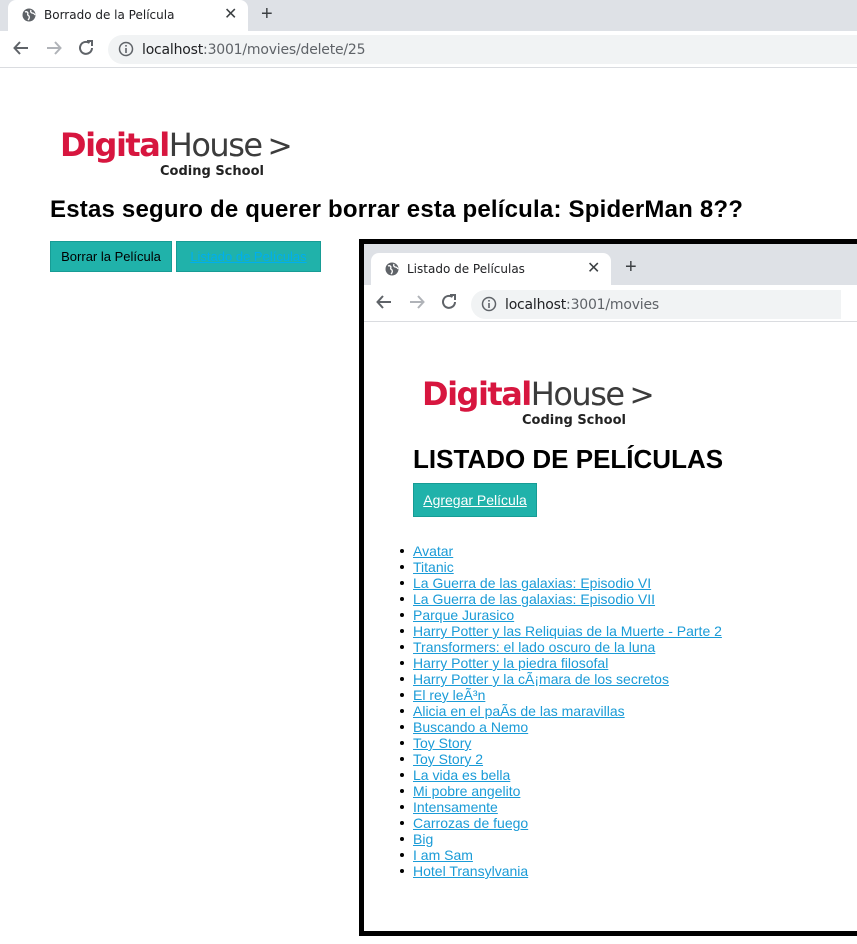 This screenshot has width=857, height=944. I want to click on inner-tab-strip: Listado de Películas ✕ +, so click(610, 264).